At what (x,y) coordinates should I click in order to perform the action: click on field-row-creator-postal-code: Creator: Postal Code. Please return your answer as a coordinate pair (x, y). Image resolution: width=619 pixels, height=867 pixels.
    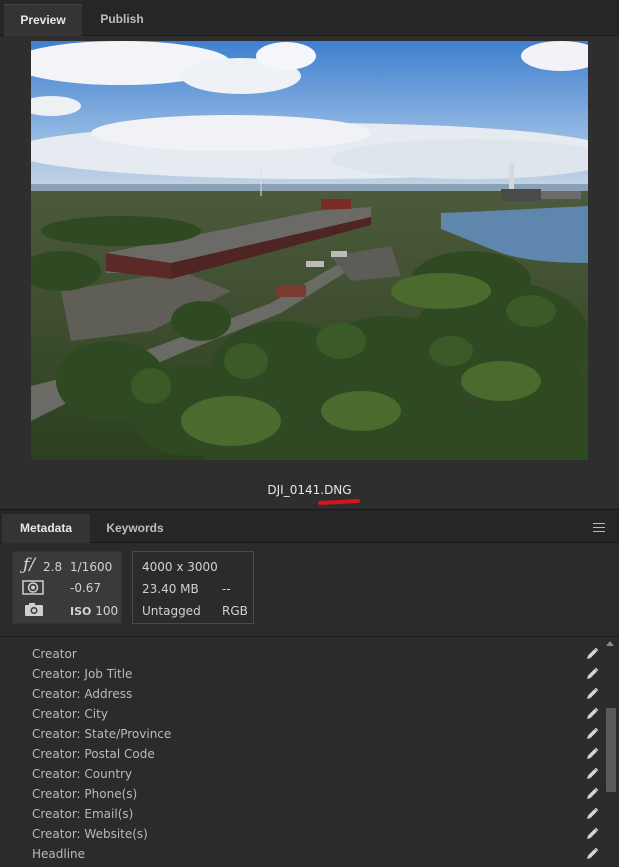
    Looking at the image, I should click on (301, 754).